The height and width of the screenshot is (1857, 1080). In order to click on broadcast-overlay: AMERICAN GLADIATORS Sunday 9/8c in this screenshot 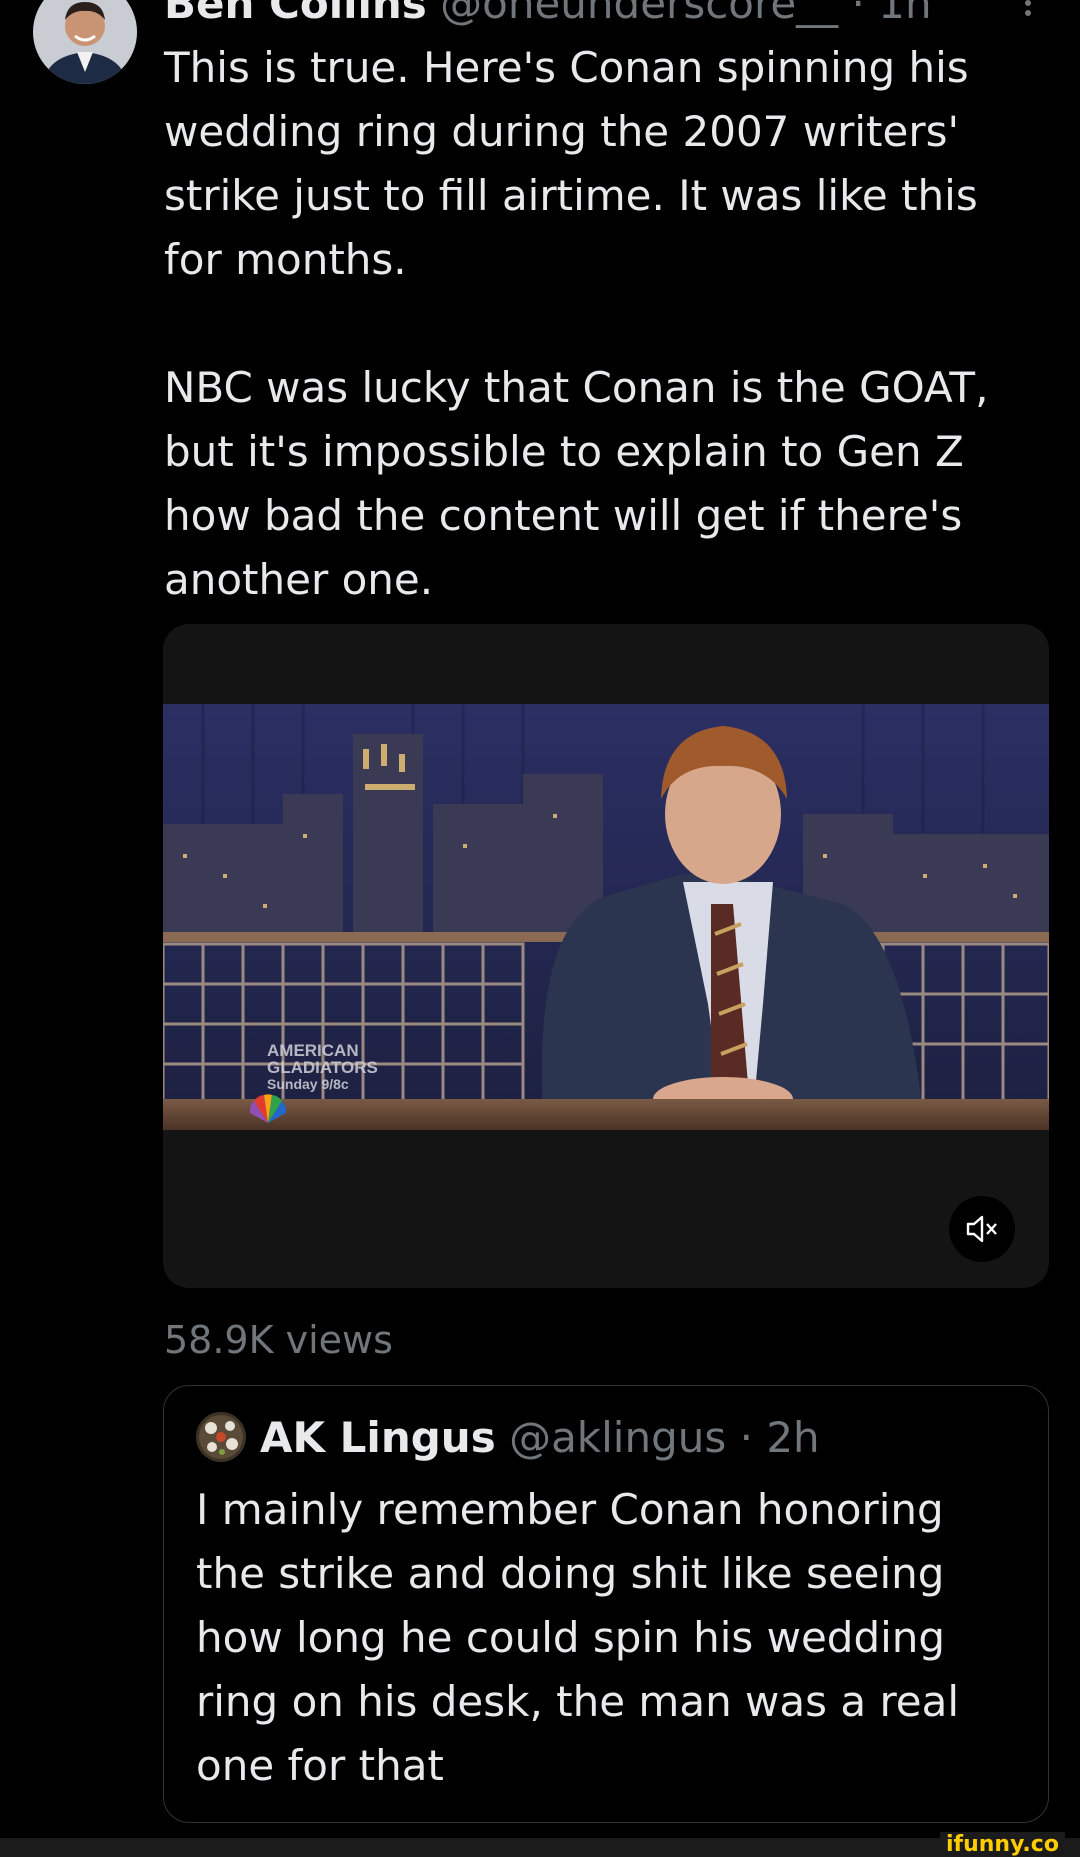, I will do `click(322, 1067)`.